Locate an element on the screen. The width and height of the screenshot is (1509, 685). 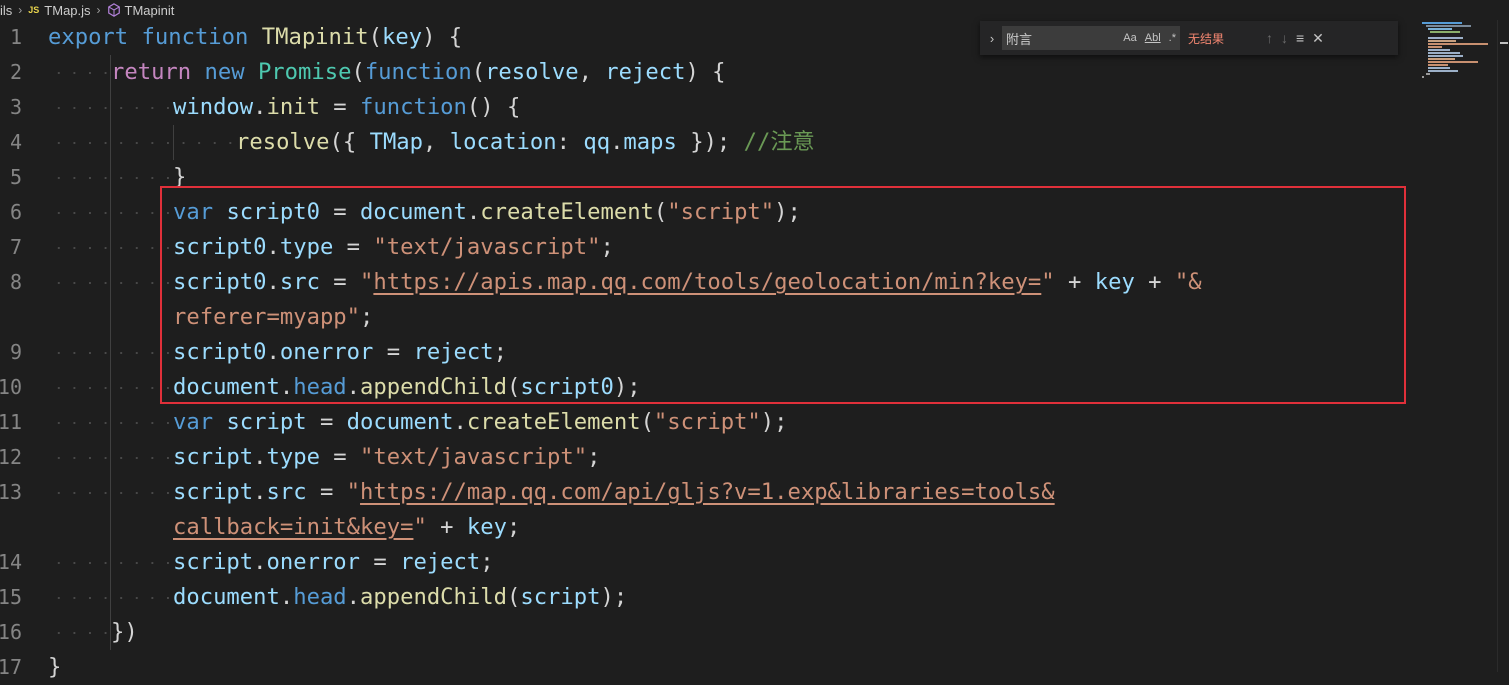
line-number: 6 is located at coordinates (15, 212).